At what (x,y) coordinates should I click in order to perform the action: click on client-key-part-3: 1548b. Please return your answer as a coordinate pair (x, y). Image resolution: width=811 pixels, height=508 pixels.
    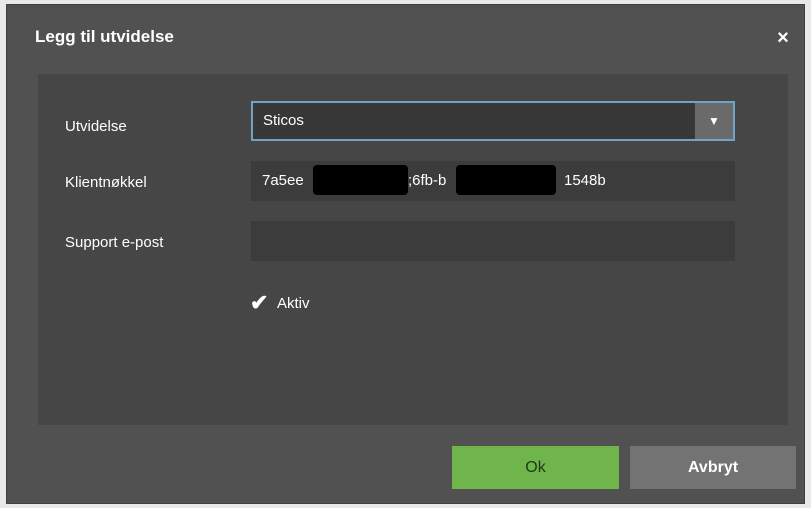
    Looking at the image, I should click on (585, 180).